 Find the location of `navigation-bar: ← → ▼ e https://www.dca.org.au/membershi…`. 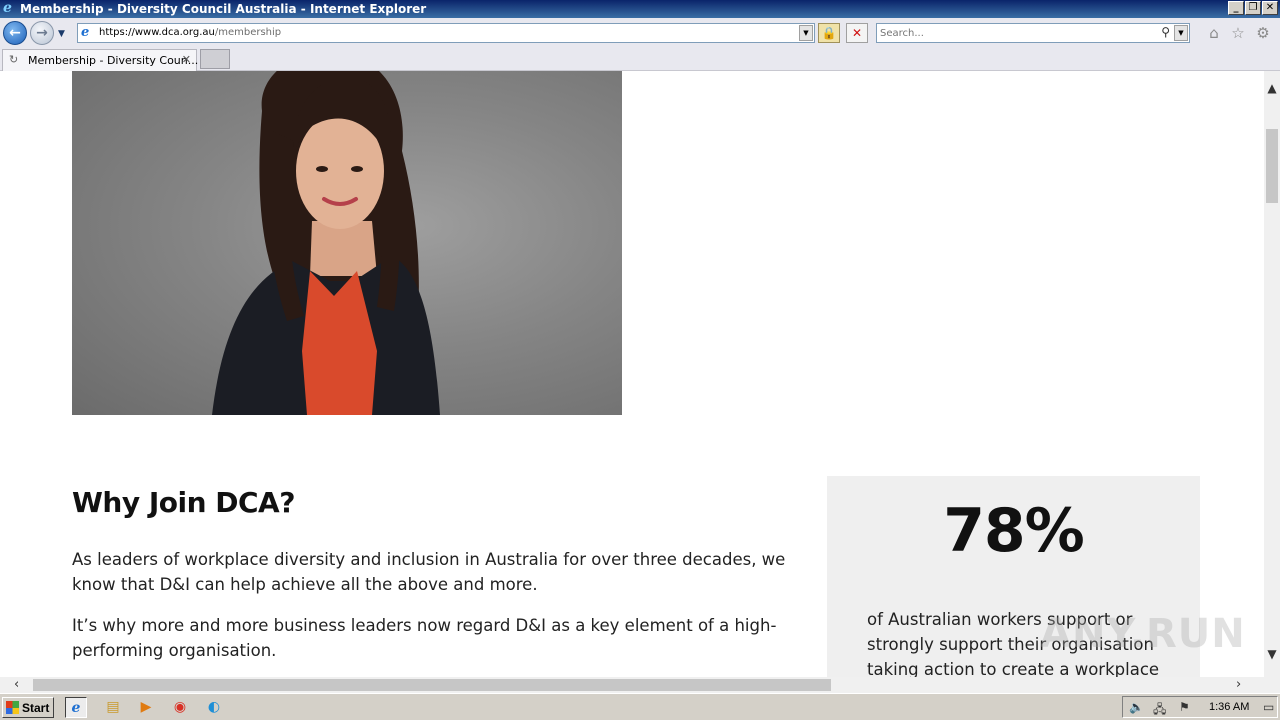

navigation-bar: ← → ▼ e https://www.dca.org.au/membershi… is located at coordinates (640, 33).